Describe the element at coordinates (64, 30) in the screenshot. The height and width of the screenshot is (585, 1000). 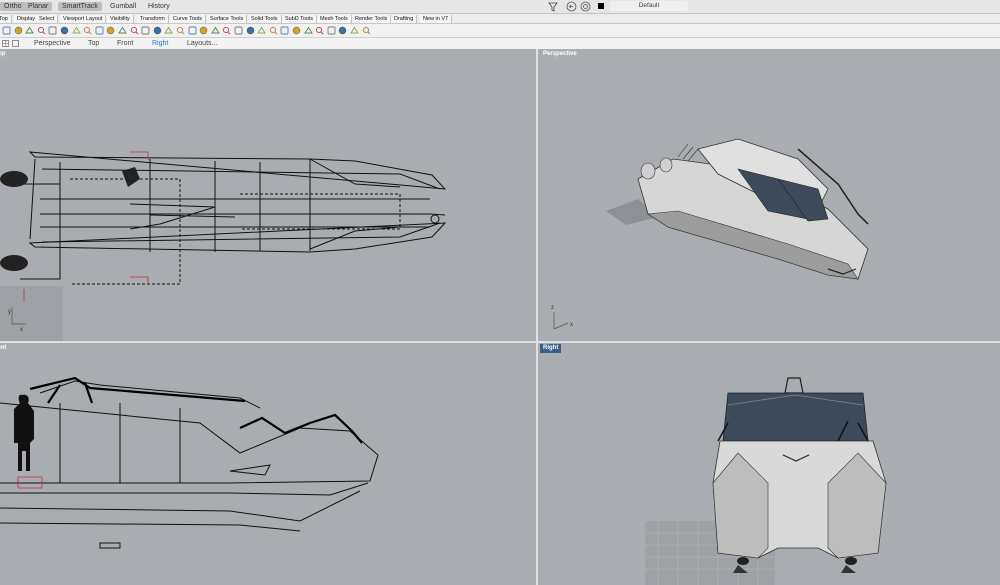
I see `copy-icon` at that location.